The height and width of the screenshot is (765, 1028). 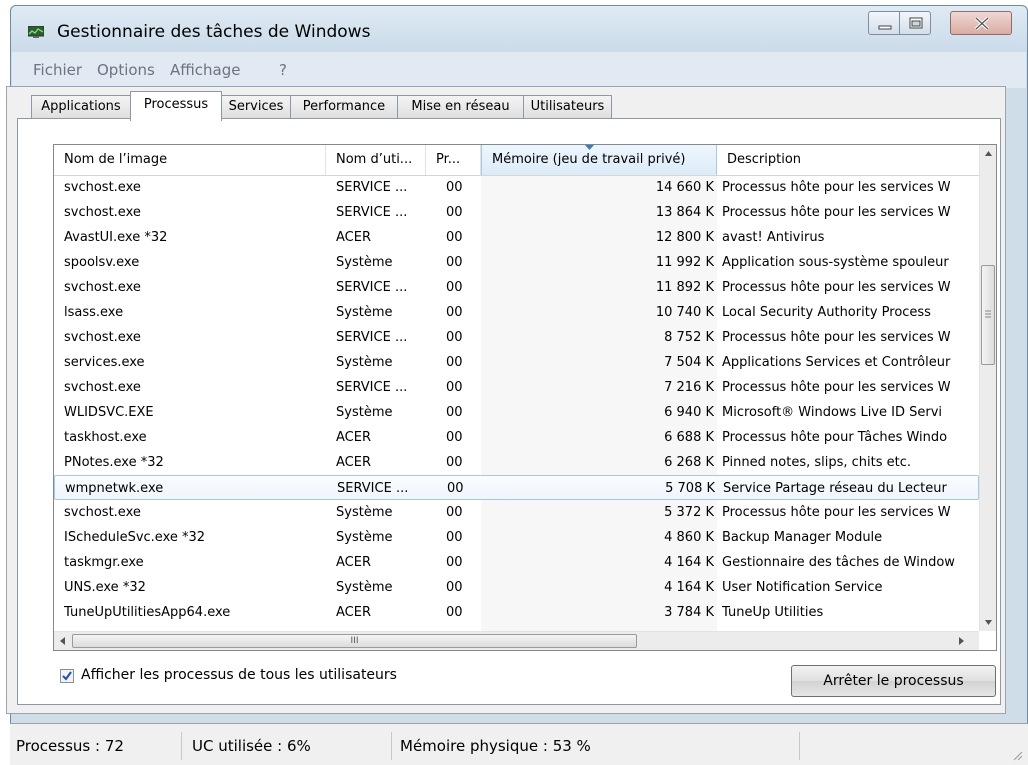 I want to click on cell-description: Processus hôte pour Tâches Windo, so click(x=835, y=437).